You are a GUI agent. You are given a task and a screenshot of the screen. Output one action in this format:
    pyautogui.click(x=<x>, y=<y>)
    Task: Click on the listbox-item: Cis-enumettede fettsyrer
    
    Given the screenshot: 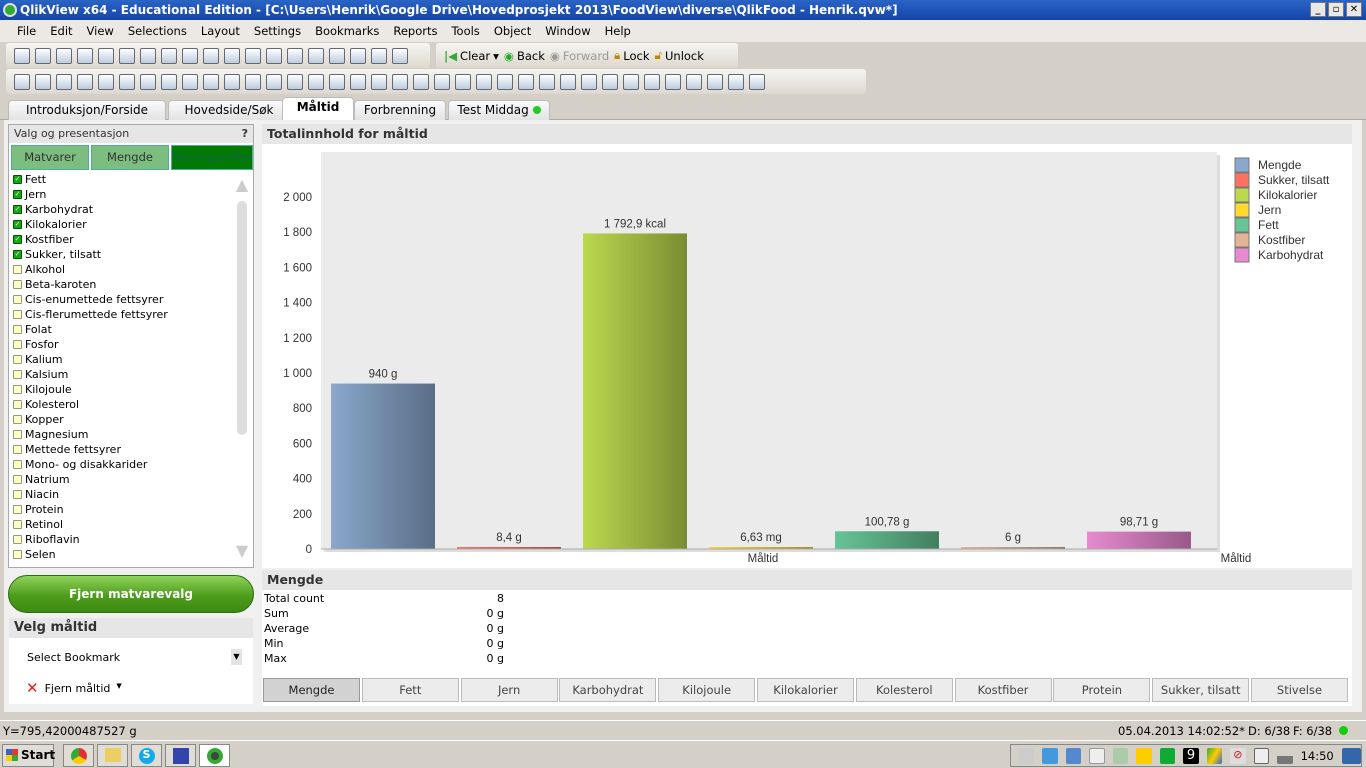 What is the action you would take?
    pyautogui.click(x=122, y=299)
    